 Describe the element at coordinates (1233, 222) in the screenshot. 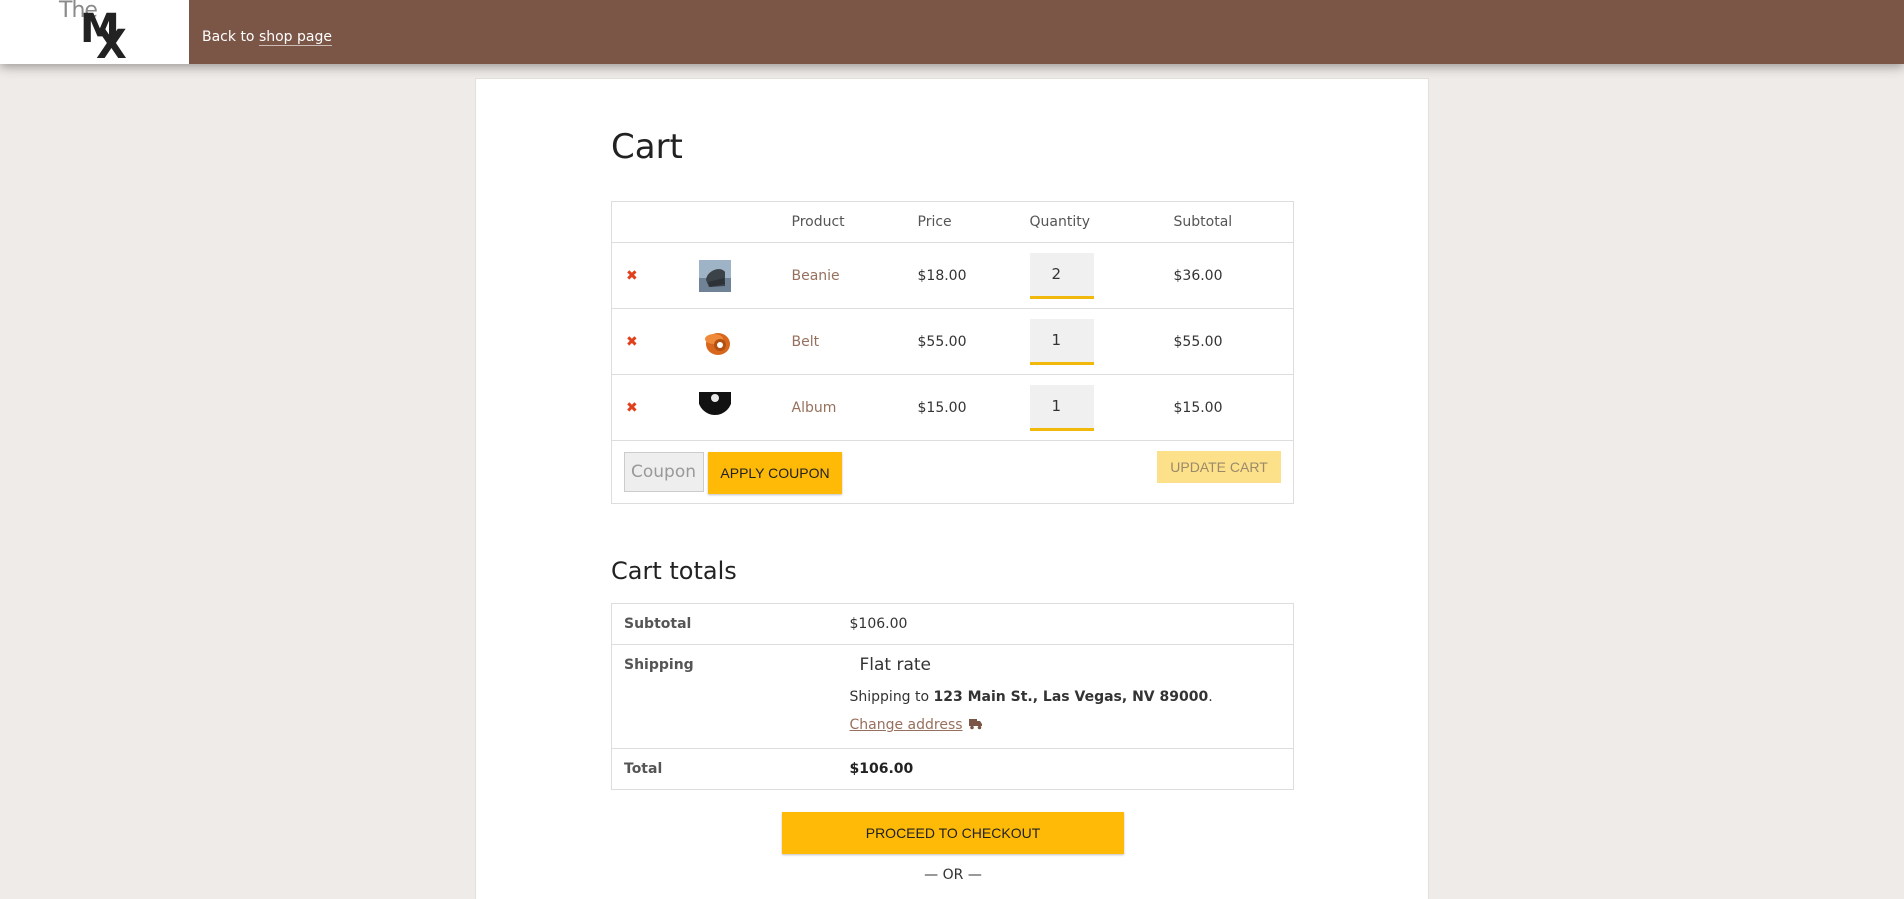

I see `col-subtotal: Subtotal` at that location.